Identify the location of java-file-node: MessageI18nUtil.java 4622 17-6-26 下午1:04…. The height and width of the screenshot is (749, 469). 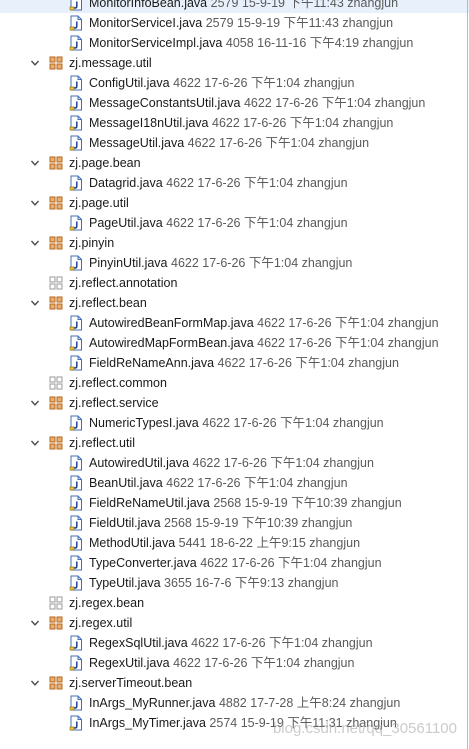
(234, 123).